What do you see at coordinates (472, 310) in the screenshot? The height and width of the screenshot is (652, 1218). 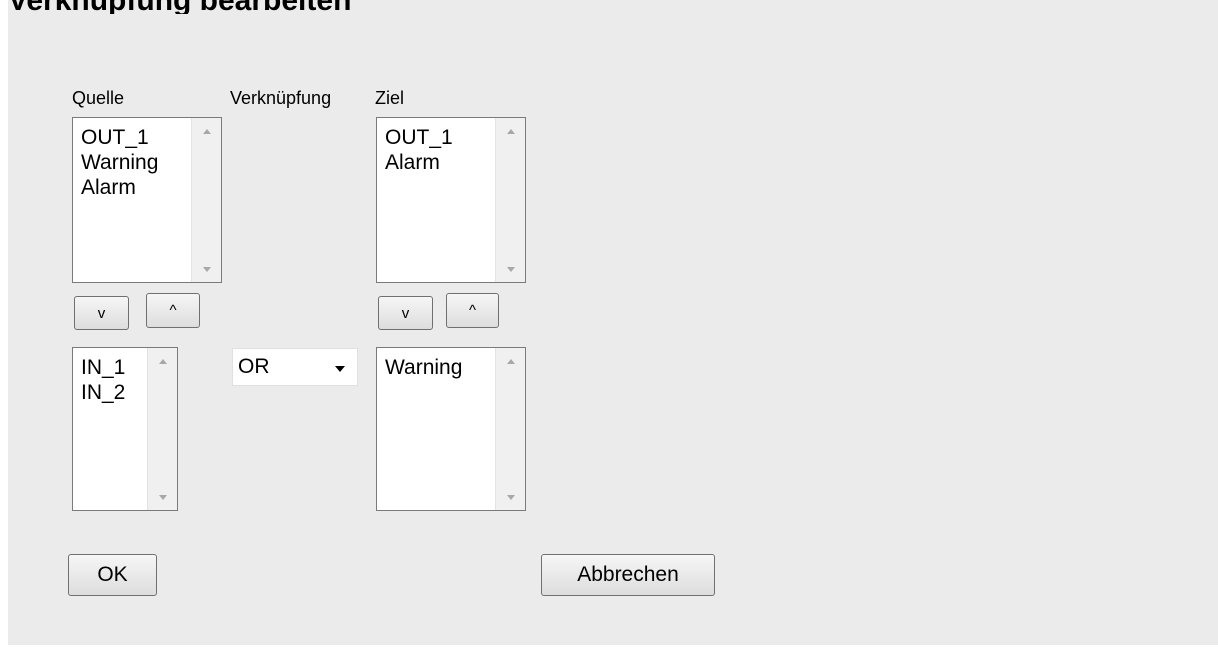 I see `target-move-up-button: ^` at bounding box center [472, 310].